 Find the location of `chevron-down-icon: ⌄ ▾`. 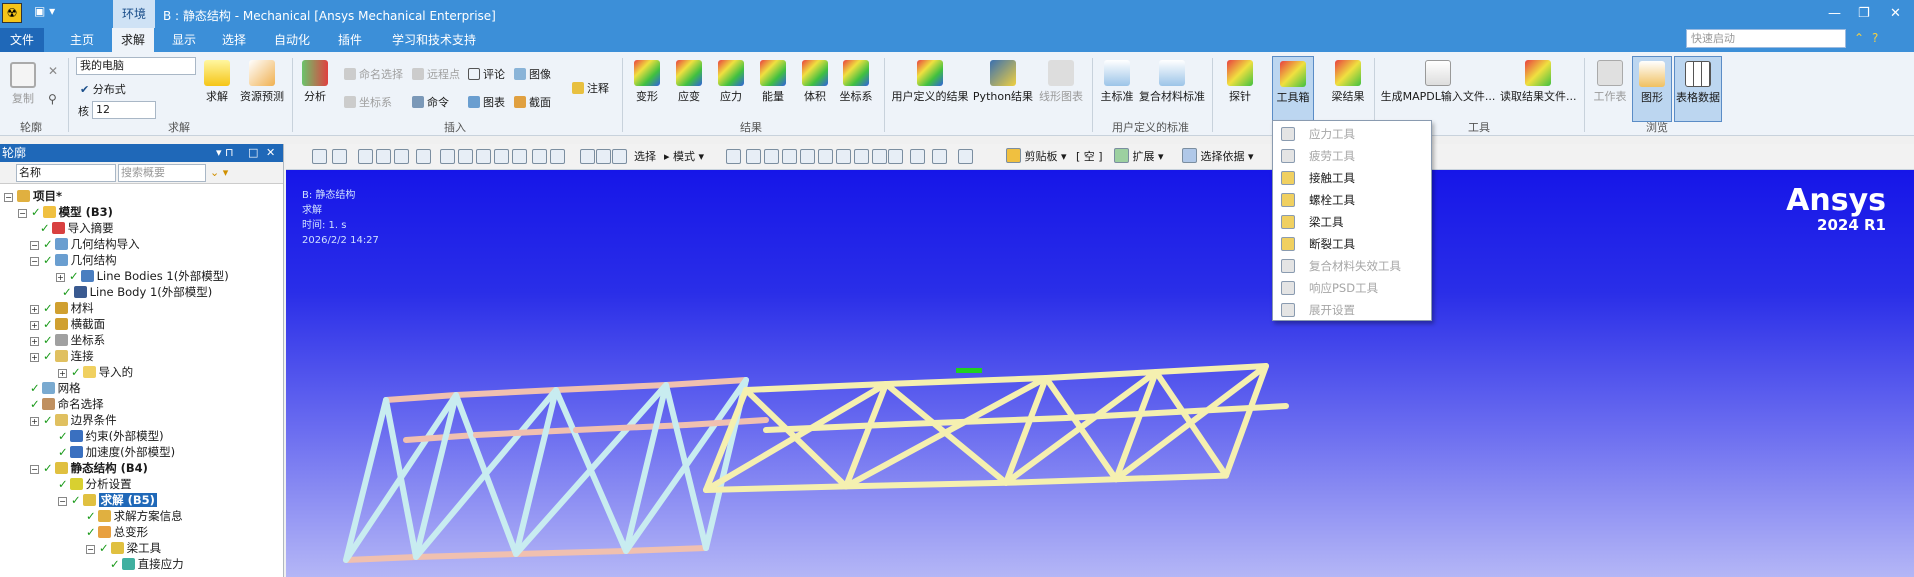

chevron-down-icon: ⌄ ▾ is located at coordinates (219, 172).